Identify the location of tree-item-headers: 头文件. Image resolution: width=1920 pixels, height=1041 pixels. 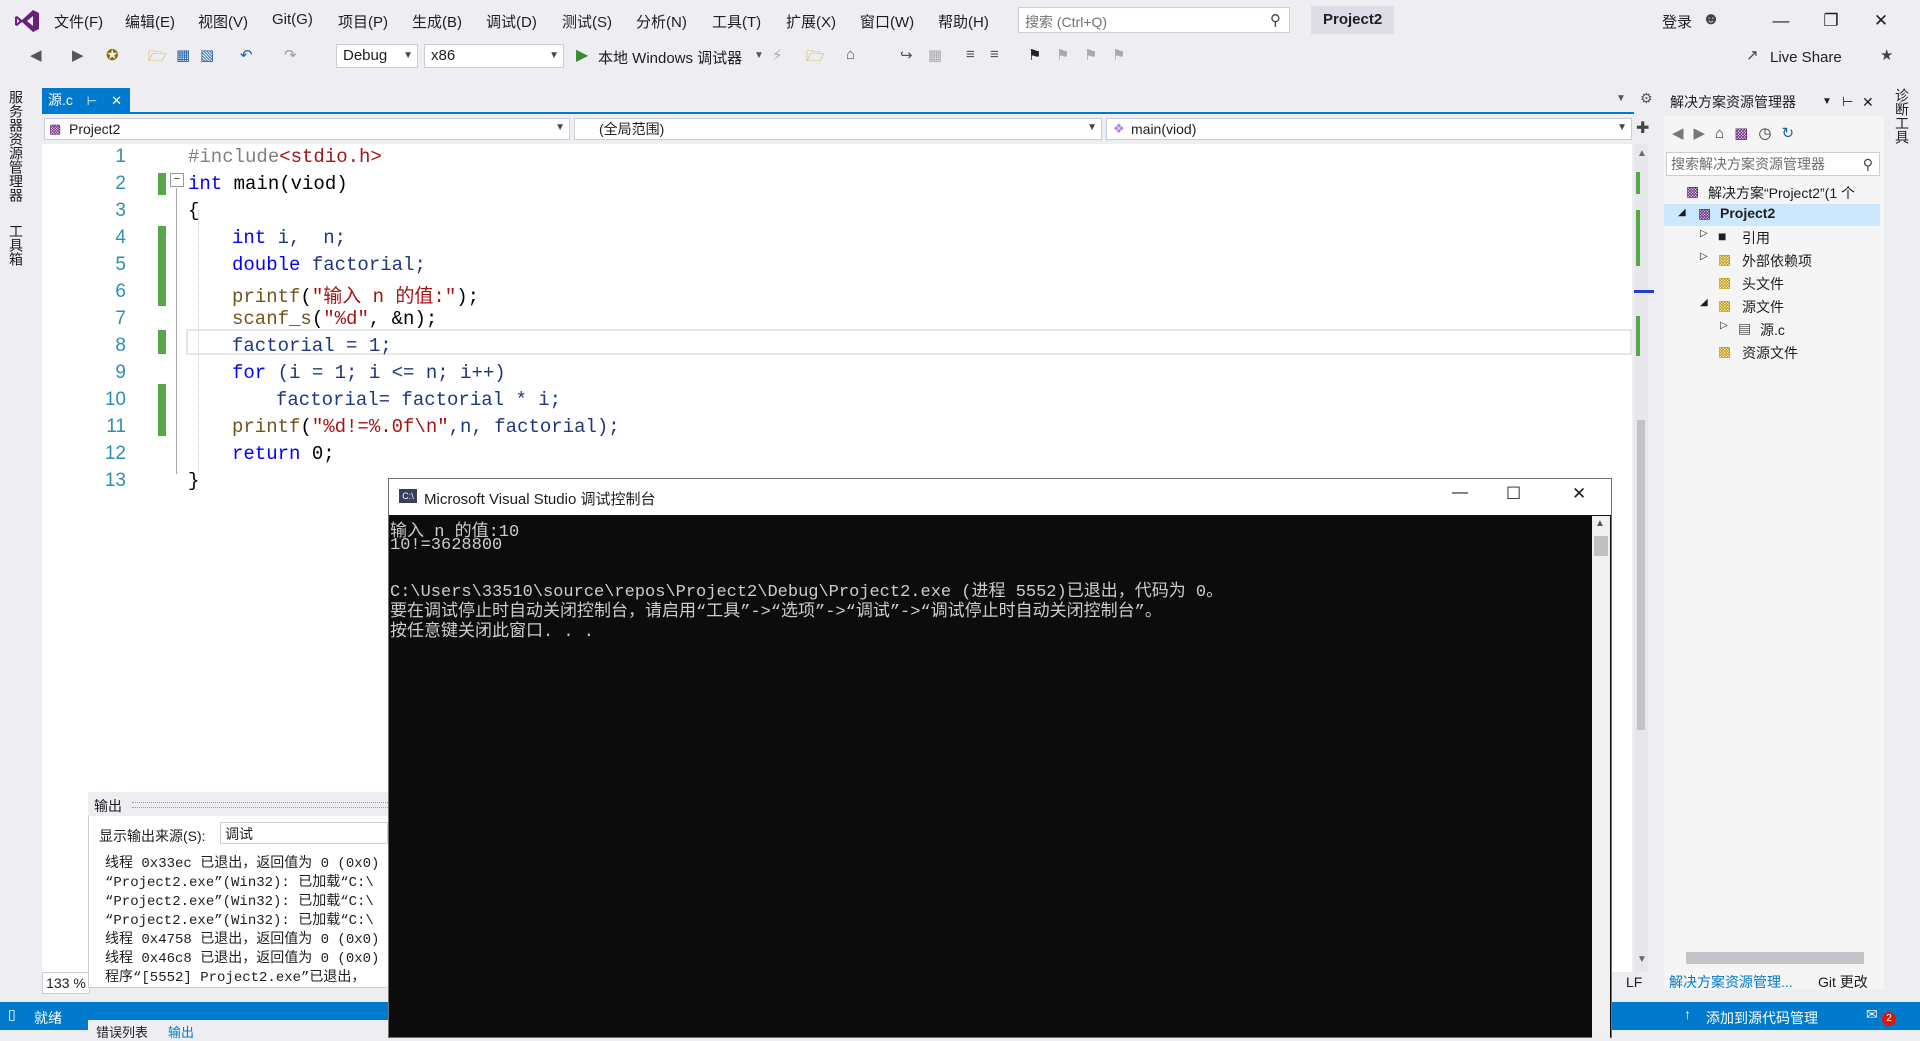
(1763, 284).